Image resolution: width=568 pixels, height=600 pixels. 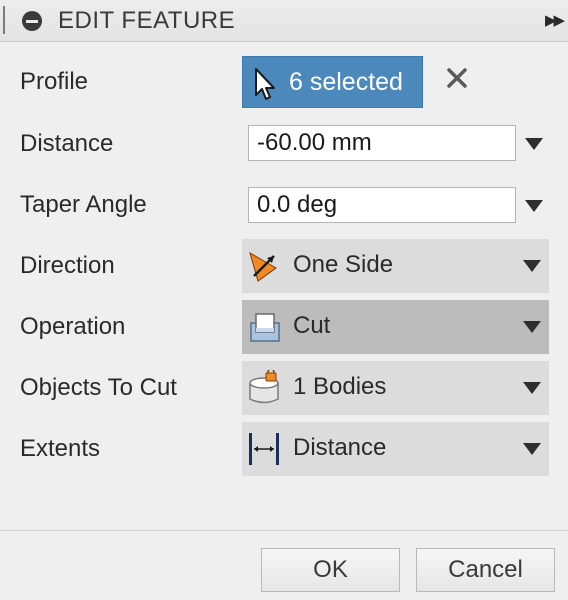 What do you see at coordinates (382, 205) in the screenshot?
I see `taper-angle-input: 0.0 deg` at bounding box center [382, 205].